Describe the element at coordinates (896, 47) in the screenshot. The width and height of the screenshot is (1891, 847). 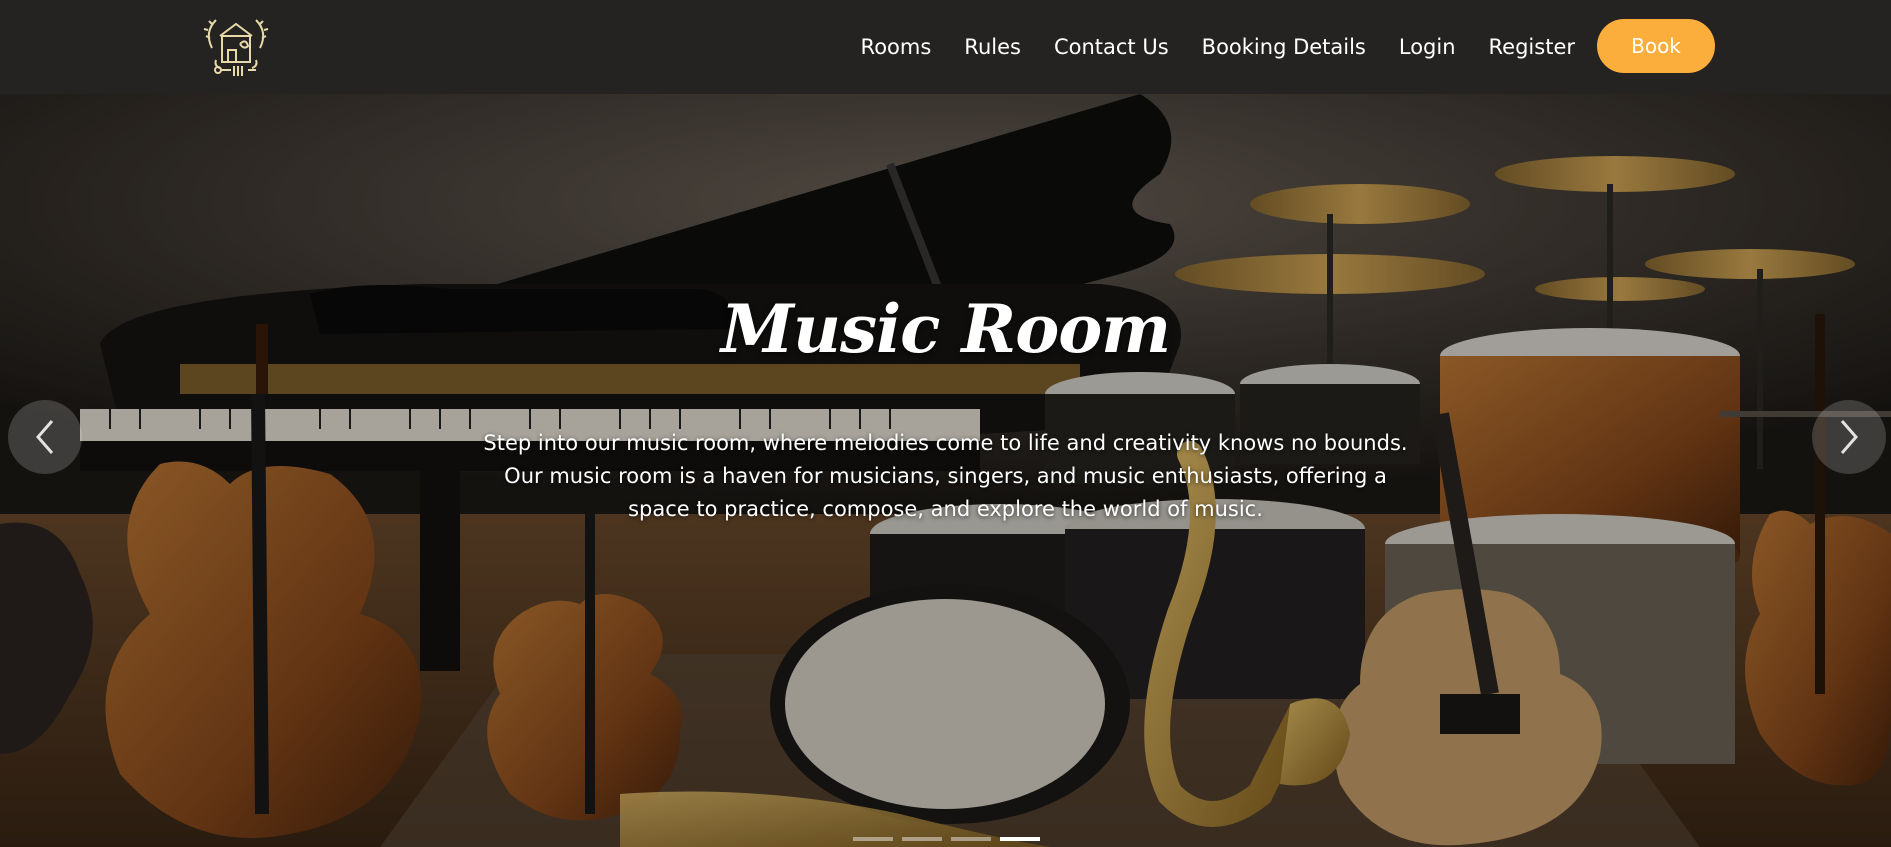
I see `nav-link-rooms: Rooms` at that location.